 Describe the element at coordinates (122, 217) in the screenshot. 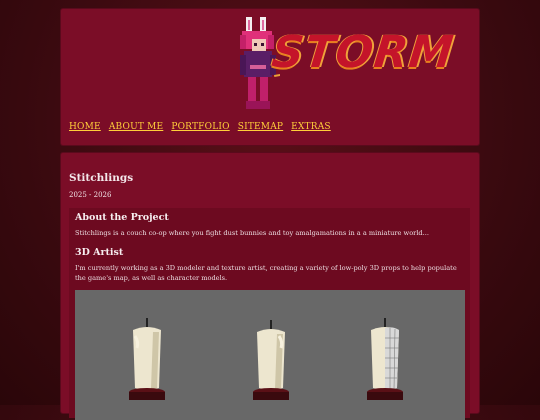

I see `about-heading: About the Project` at that location.